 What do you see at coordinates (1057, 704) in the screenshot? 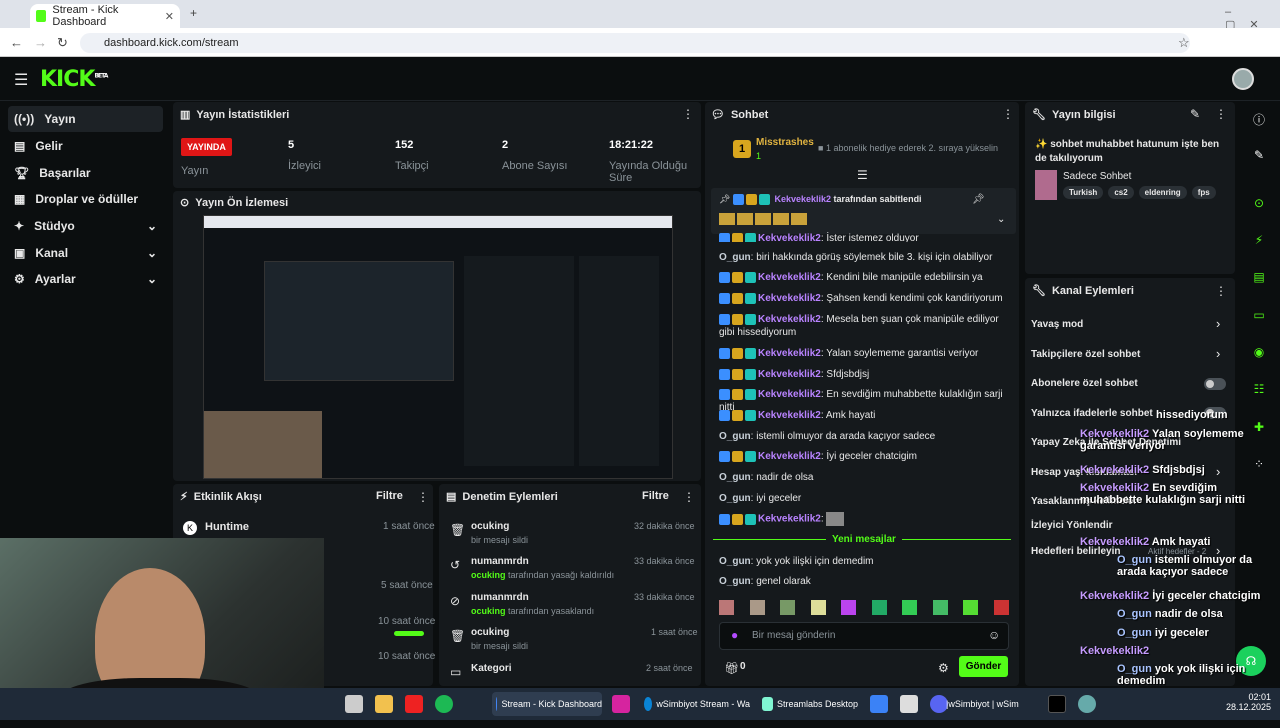
I see `tiktok-icon` at bounding box center [1057, 704].